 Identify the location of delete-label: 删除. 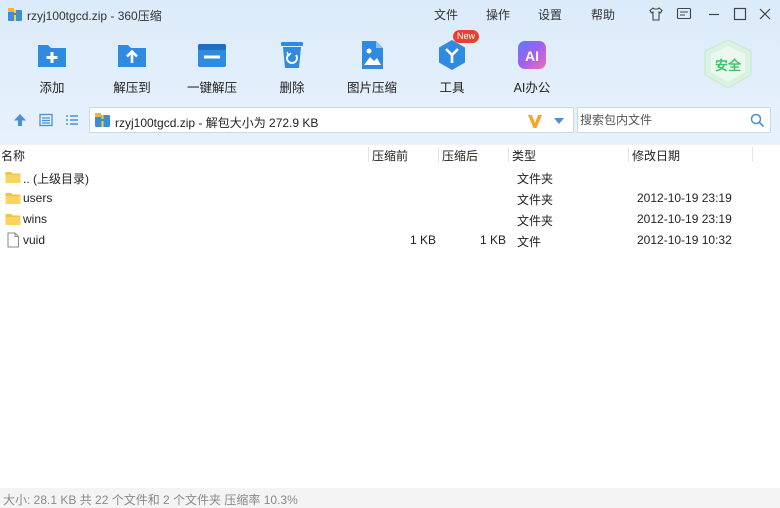
(292, 88).